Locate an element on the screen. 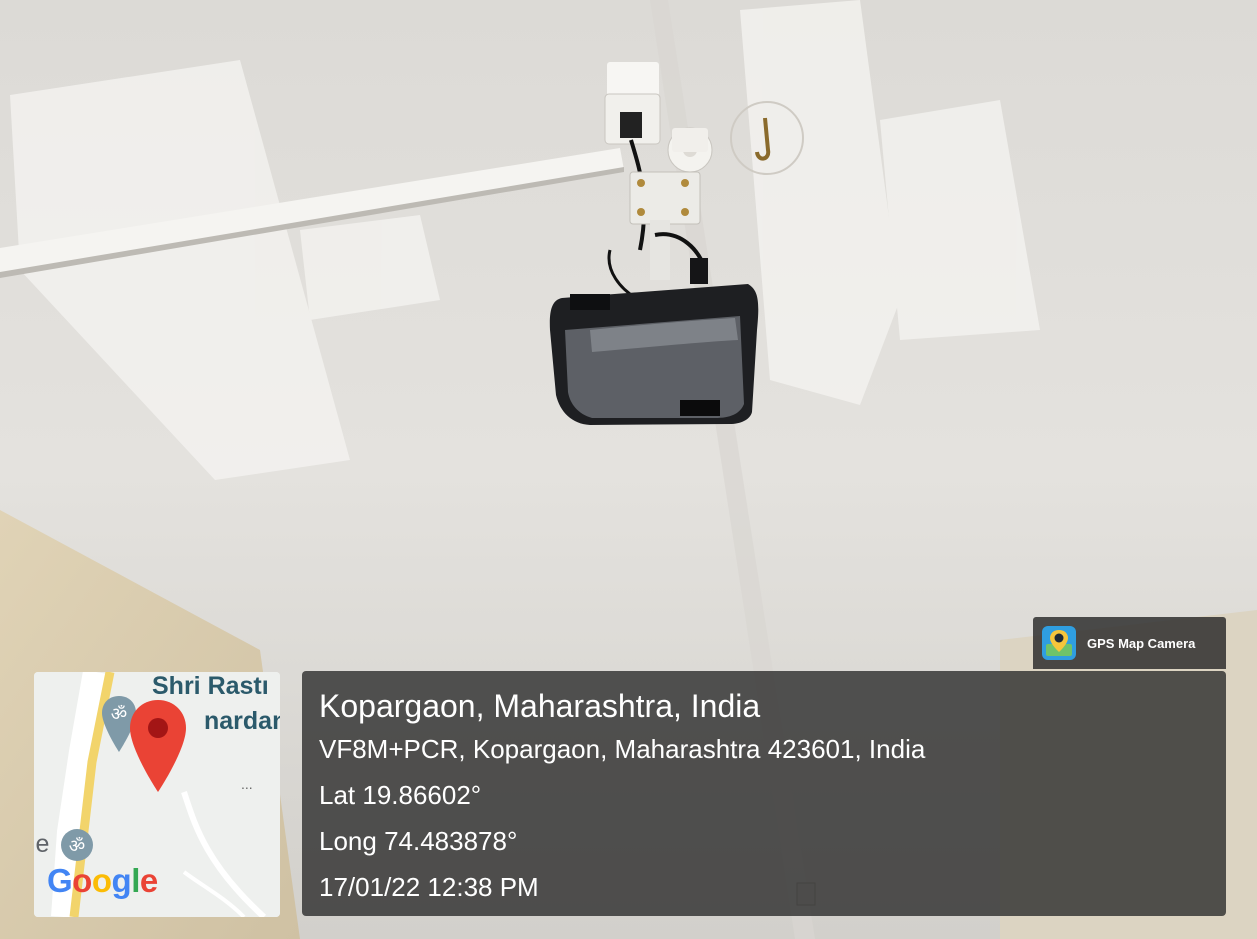 This screenshot has width=1257, height=939. timestamp-label: 17/01/22 12:38 PM is located at coordinates (429, 887).